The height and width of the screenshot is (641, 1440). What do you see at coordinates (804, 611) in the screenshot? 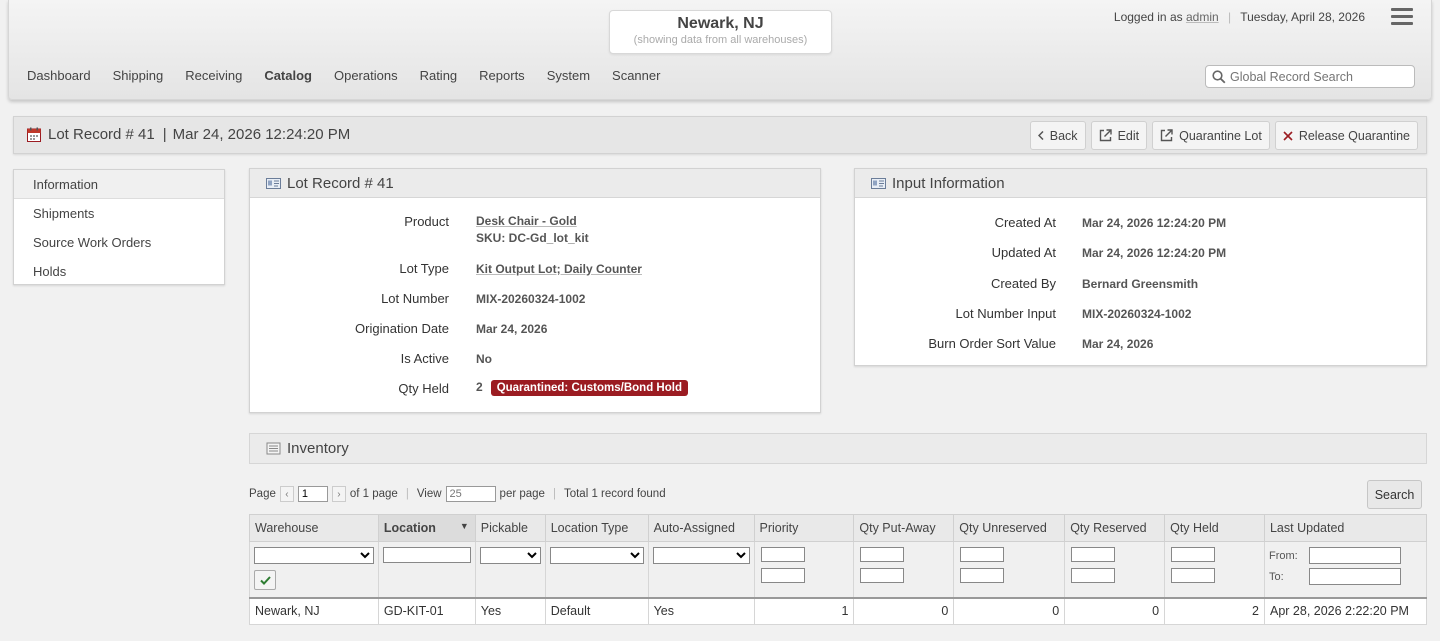
I see `cell-priority: 1` at bounding box center [804, 611].